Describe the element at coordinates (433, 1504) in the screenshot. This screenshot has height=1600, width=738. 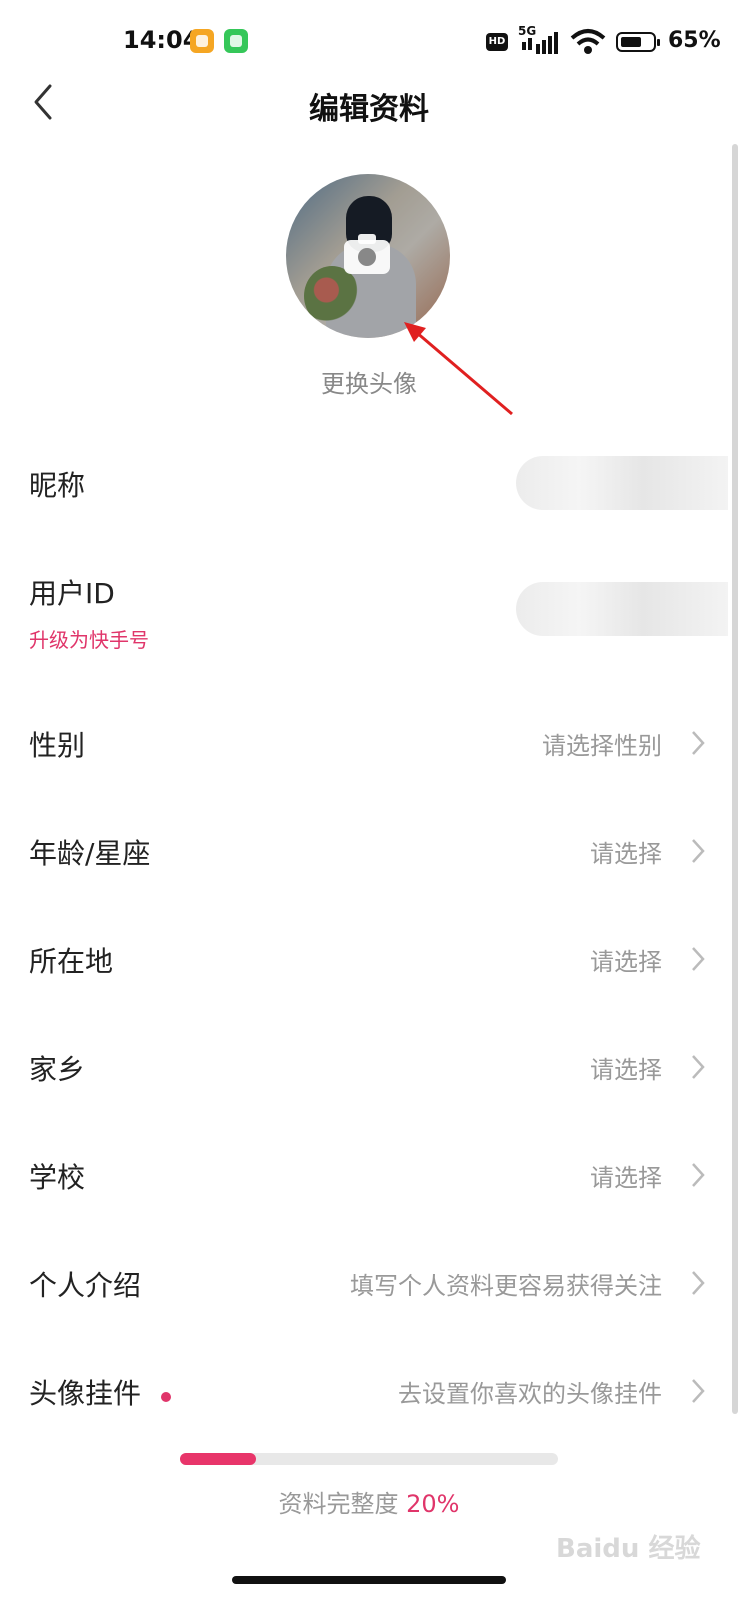
I see `completeness-percent: 20%` at that location.